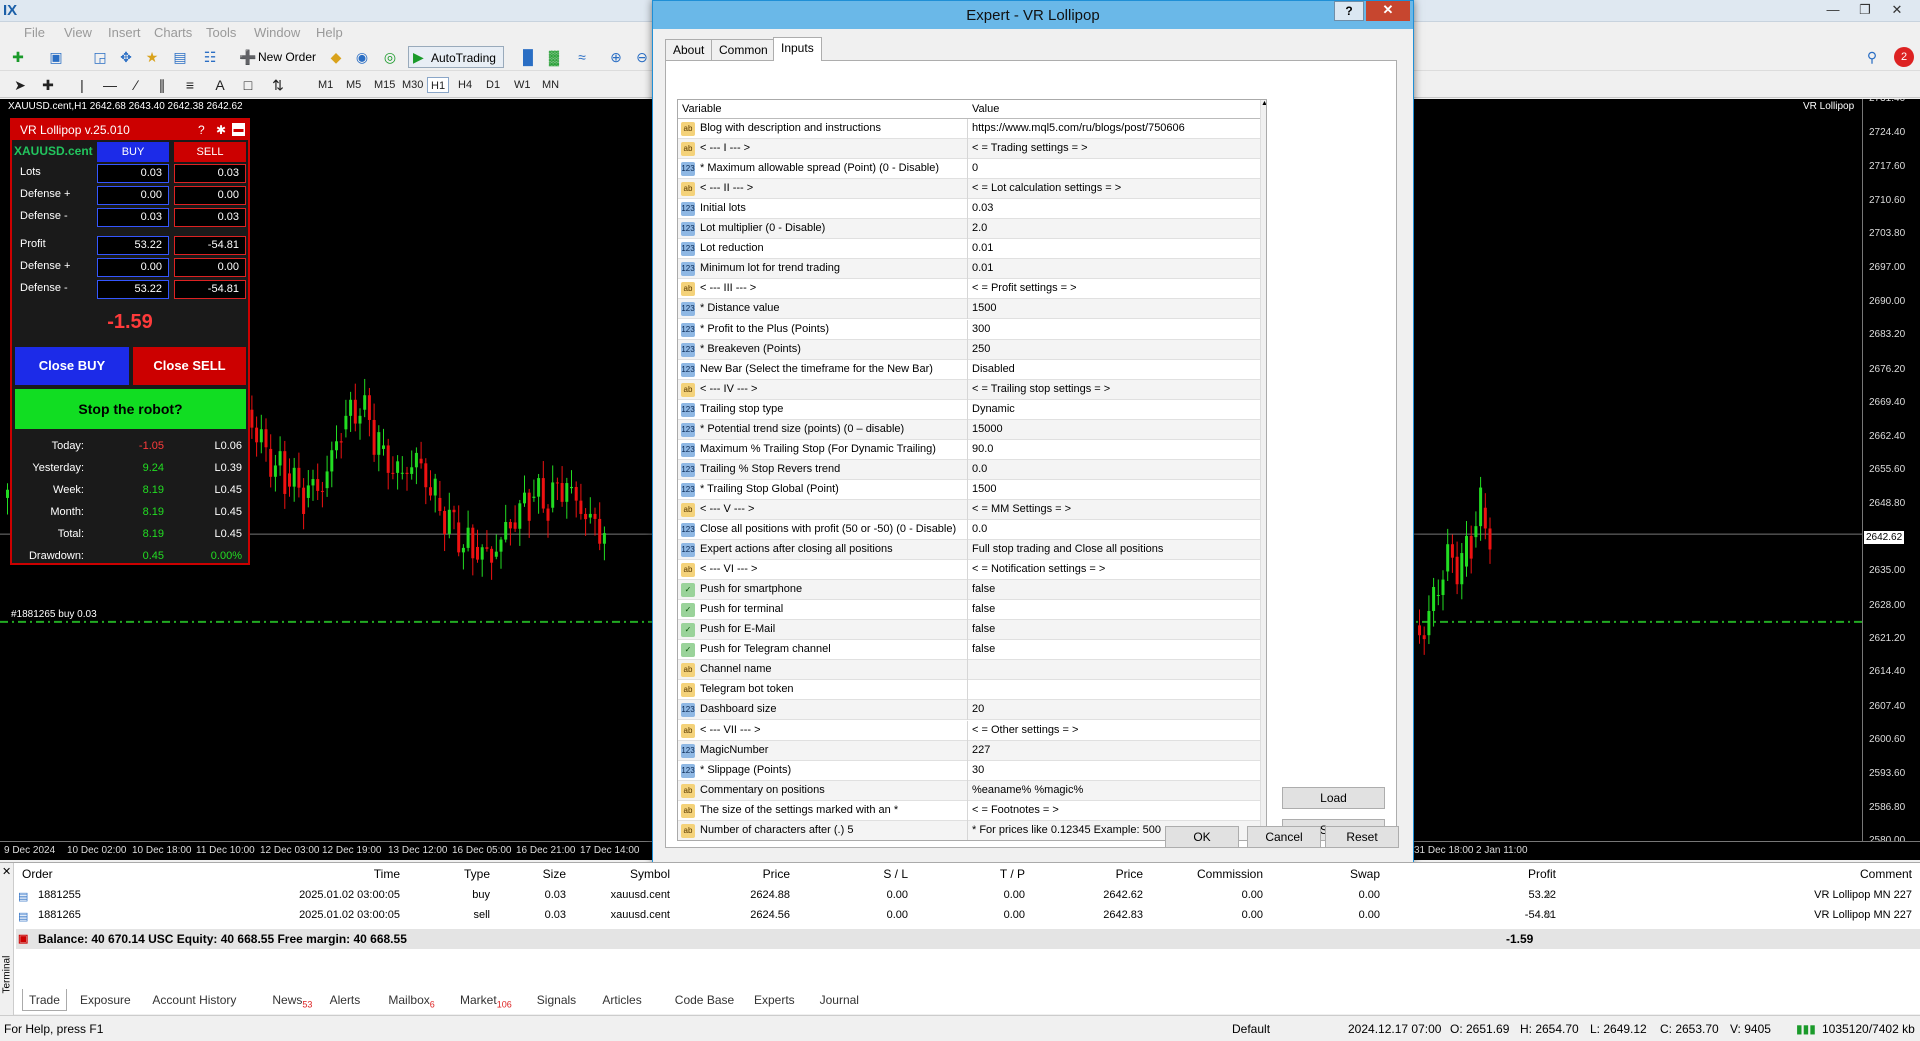  What do you see at coordinates (1114, 169) in the screenshot?
I see `input-value: 0` at bounding box center [1114, 169].